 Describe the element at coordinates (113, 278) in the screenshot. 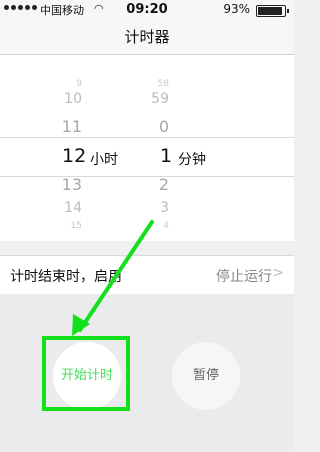

I see `annotation-arrow-icon` at that location.